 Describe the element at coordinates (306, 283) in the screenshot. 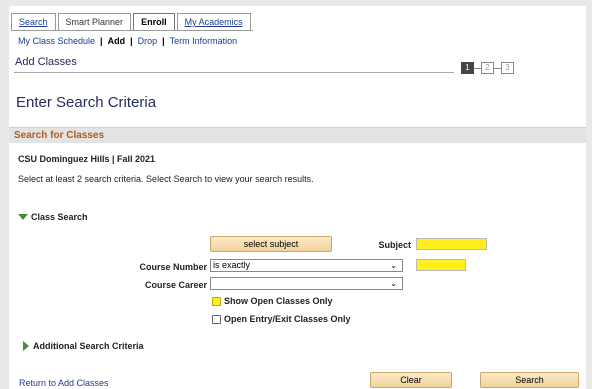

I see `course-career-select: ⌄` at that location.